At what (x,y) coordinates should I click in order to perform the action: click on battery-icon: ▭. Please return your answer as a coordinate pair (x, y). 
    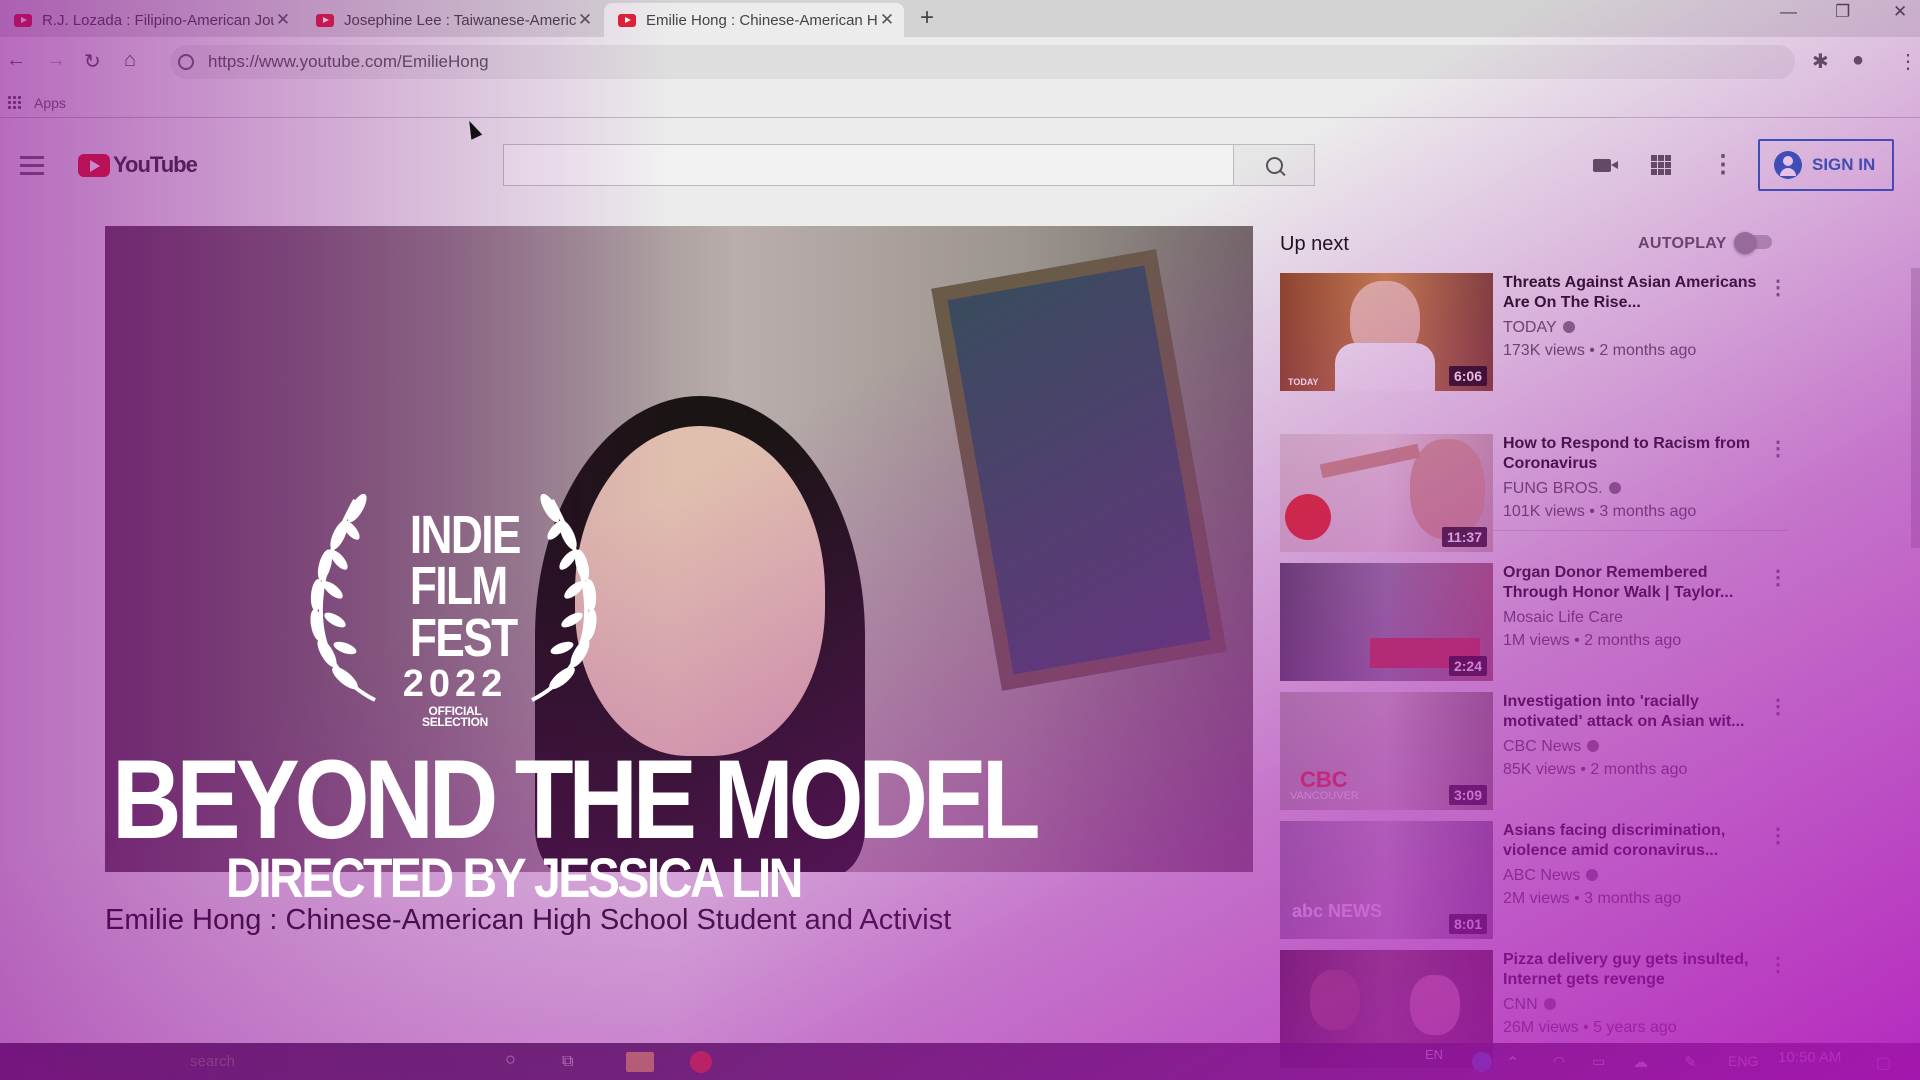
    Looking at the image, I should click on (1598, 1061).